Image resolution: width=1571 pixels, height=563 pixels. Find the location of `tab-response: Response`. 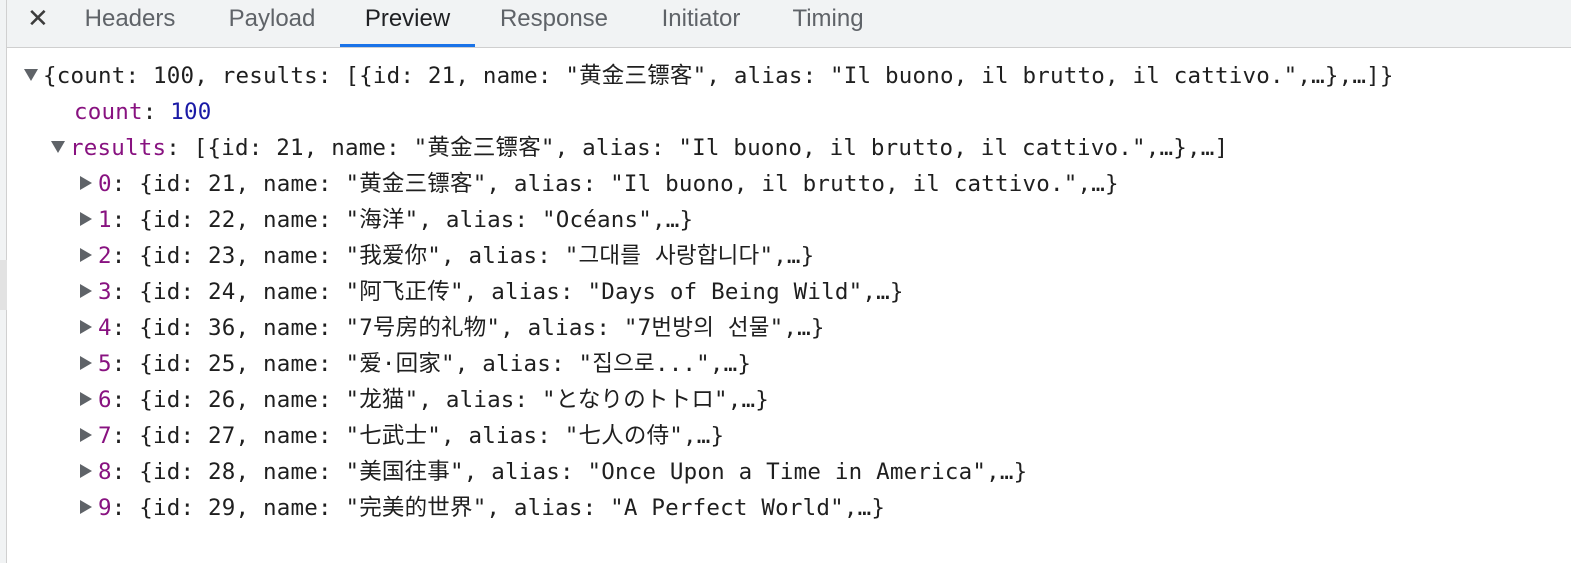

tab-response: Response is located at coordinates (554, 23).